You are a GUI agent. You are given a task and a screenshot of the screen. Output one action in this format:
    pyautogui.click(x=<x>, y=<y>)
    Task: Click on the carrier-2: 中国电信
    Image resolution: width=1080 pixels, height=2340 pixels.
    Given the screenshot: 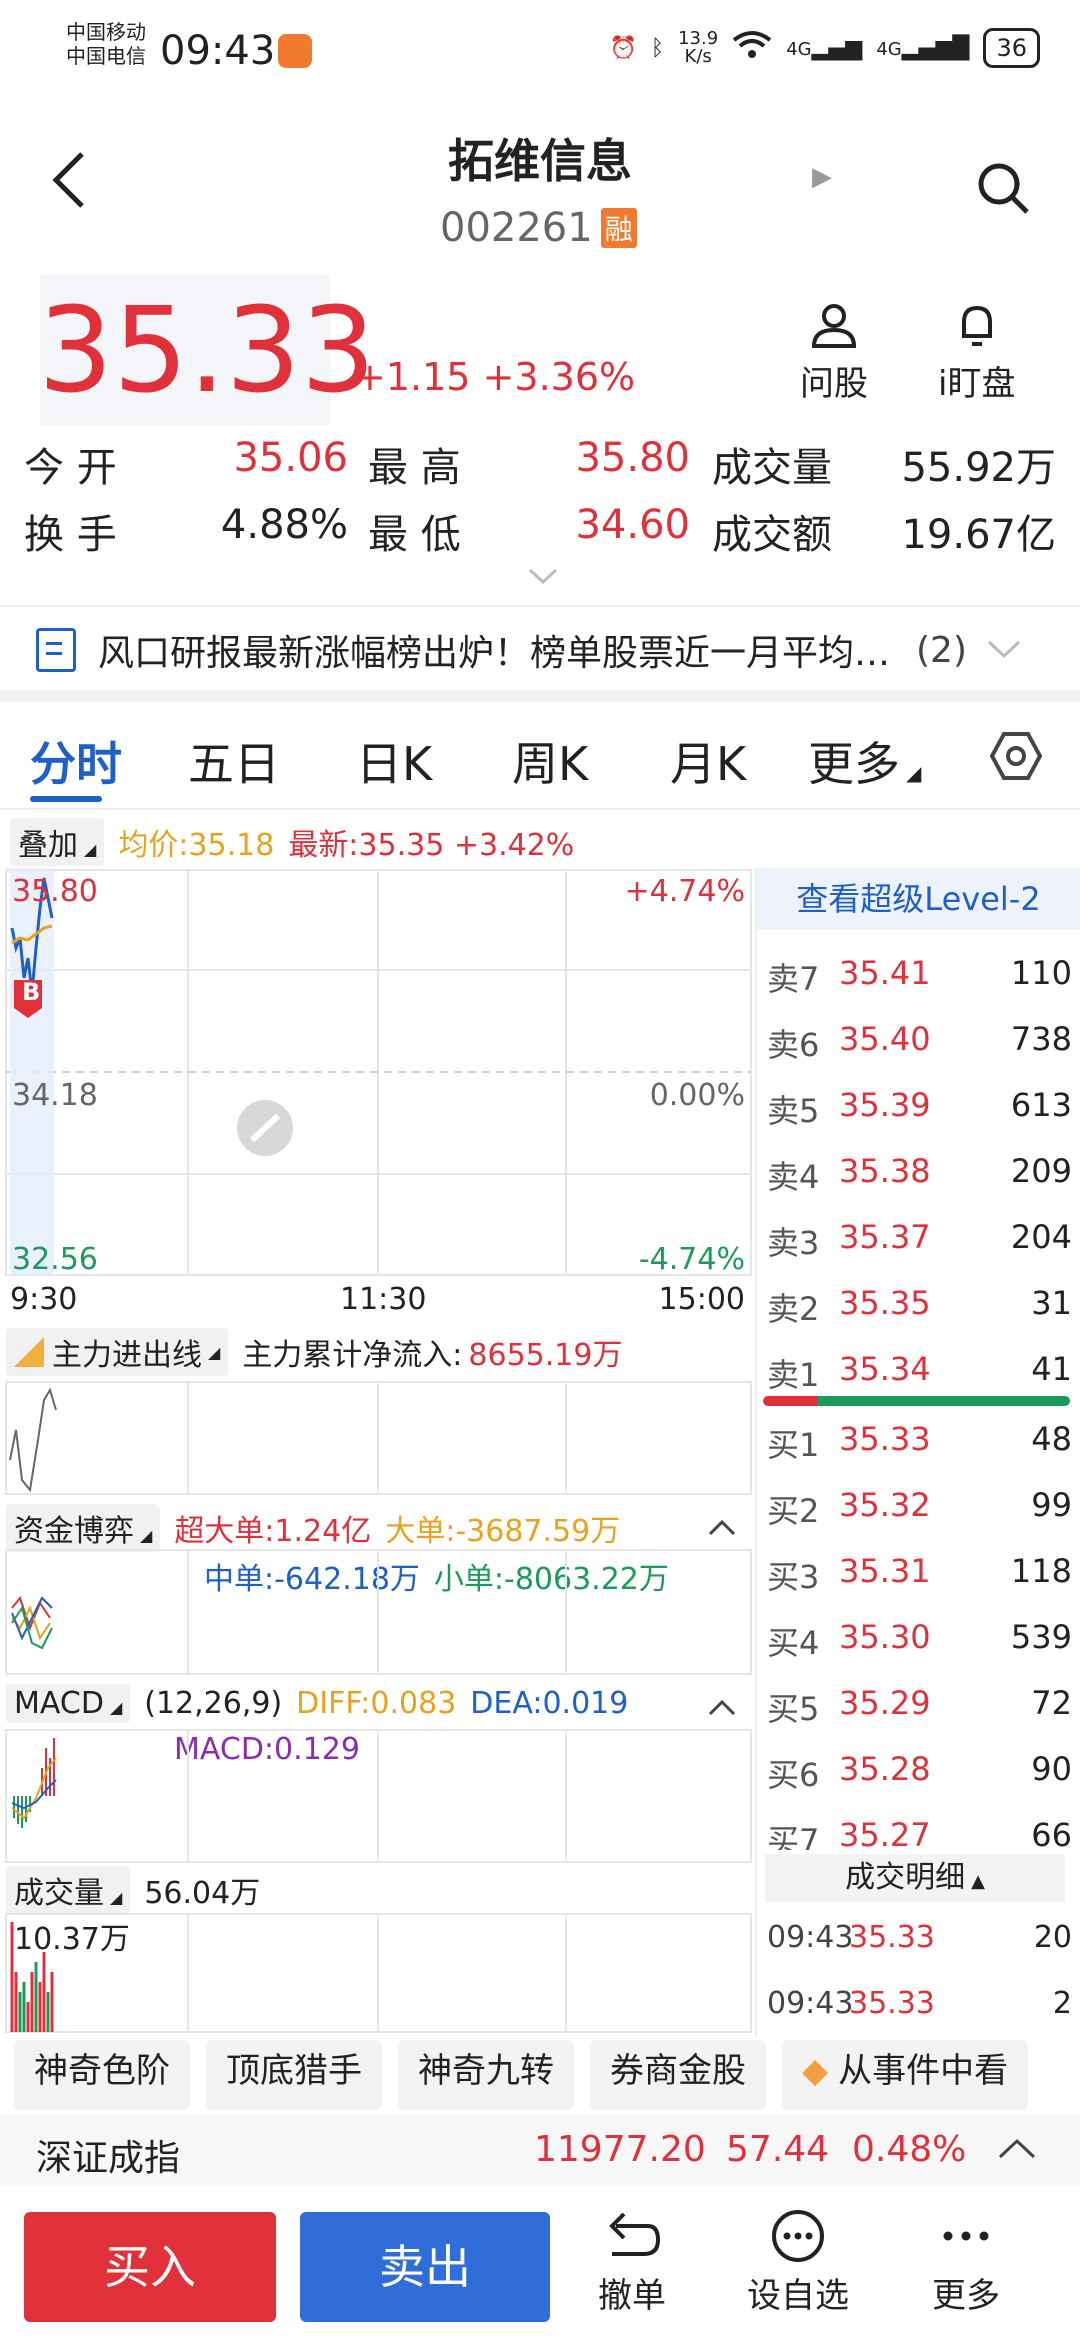 What is the action you would take?
    pyautogui.click(x=106, y=56)
    